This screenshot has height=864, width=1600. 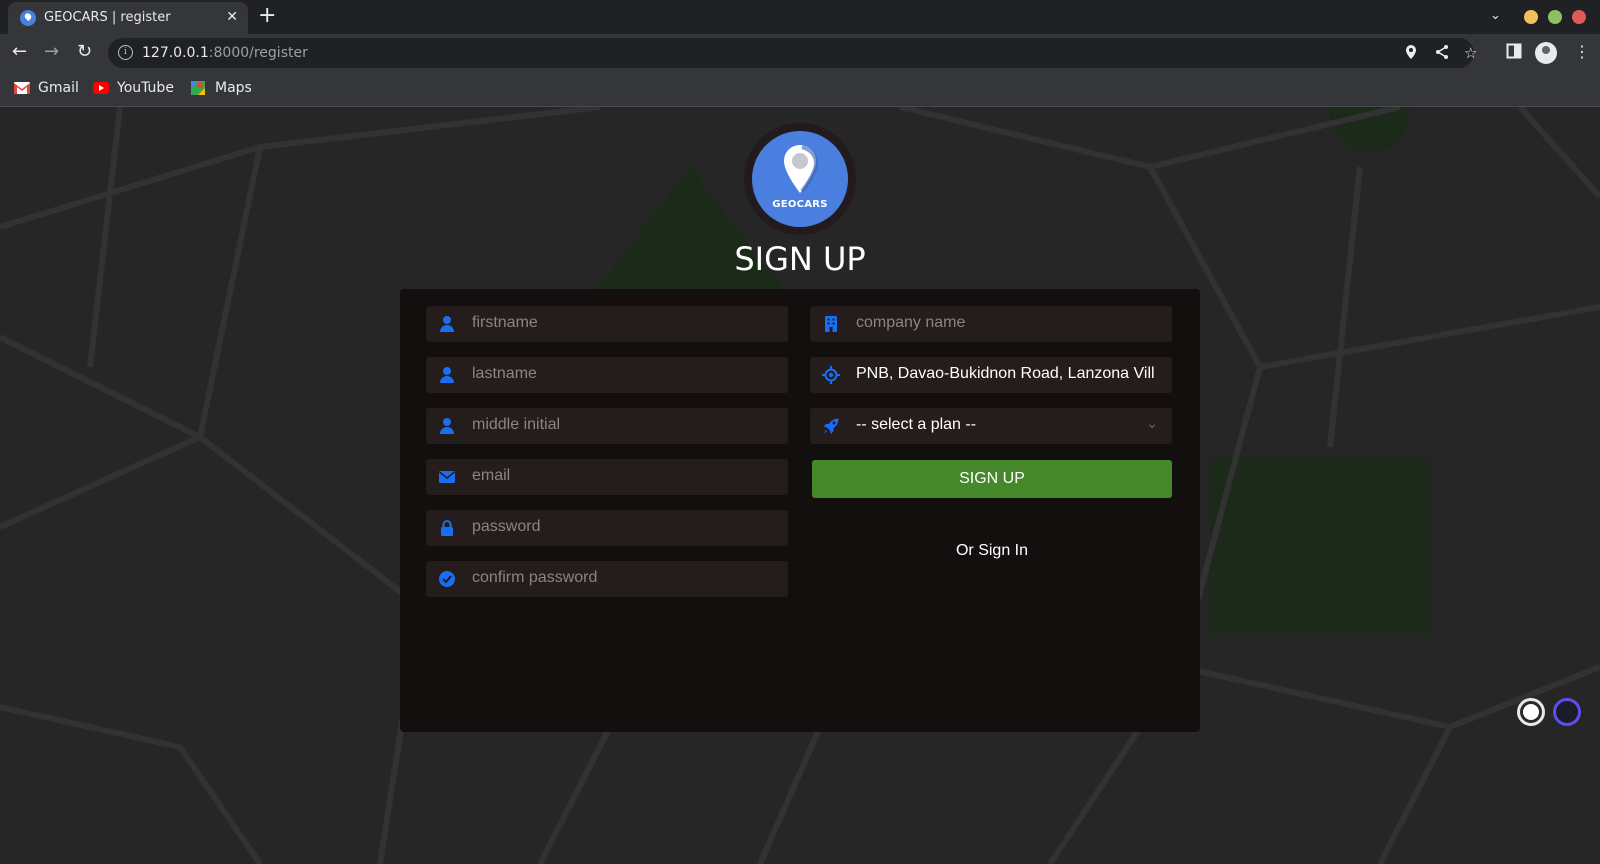 I want to click on browser-tab: GEOCARS | register ✕, so click(x=128, y=18).